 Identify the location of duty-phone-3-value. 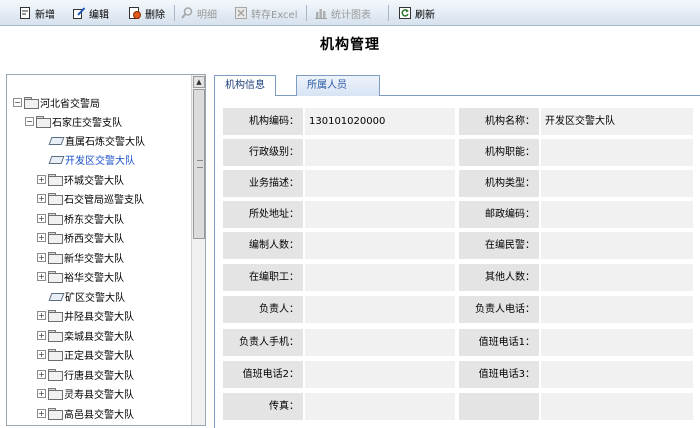
(617, 374).